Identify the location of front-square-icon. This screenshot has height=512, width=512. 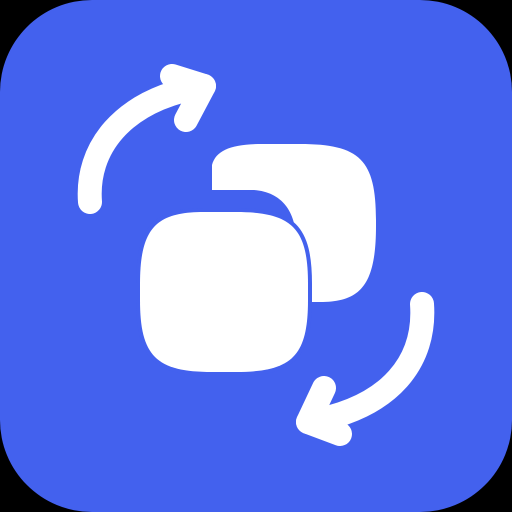
(224, 292).